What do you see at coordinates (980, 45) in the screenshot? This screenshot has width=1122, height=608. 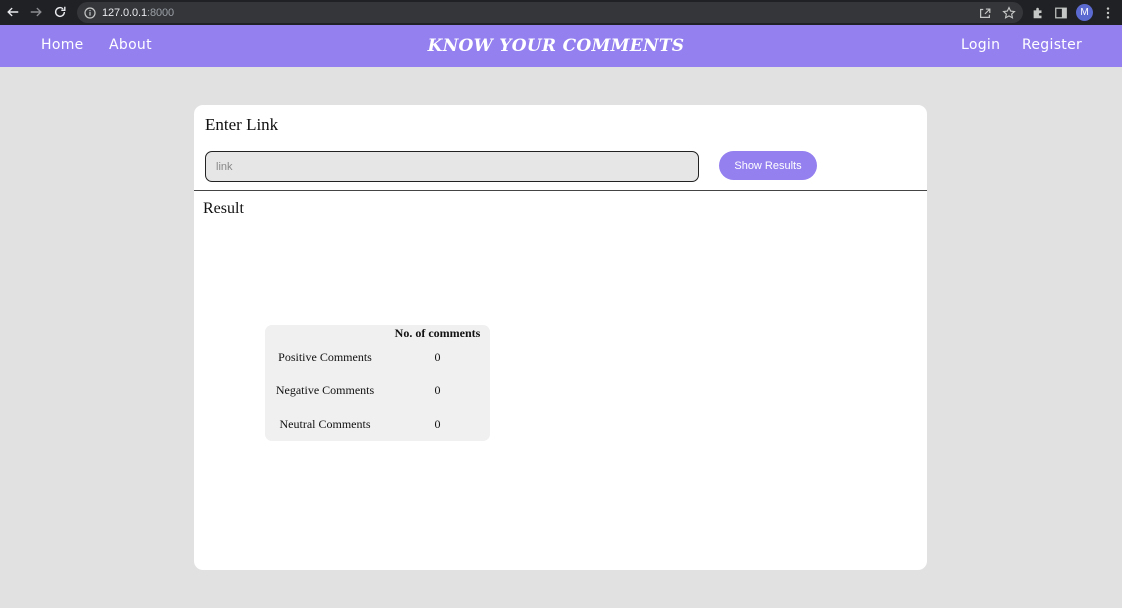 I see `nav-login-link: Login` at bounding box center [980, 45].